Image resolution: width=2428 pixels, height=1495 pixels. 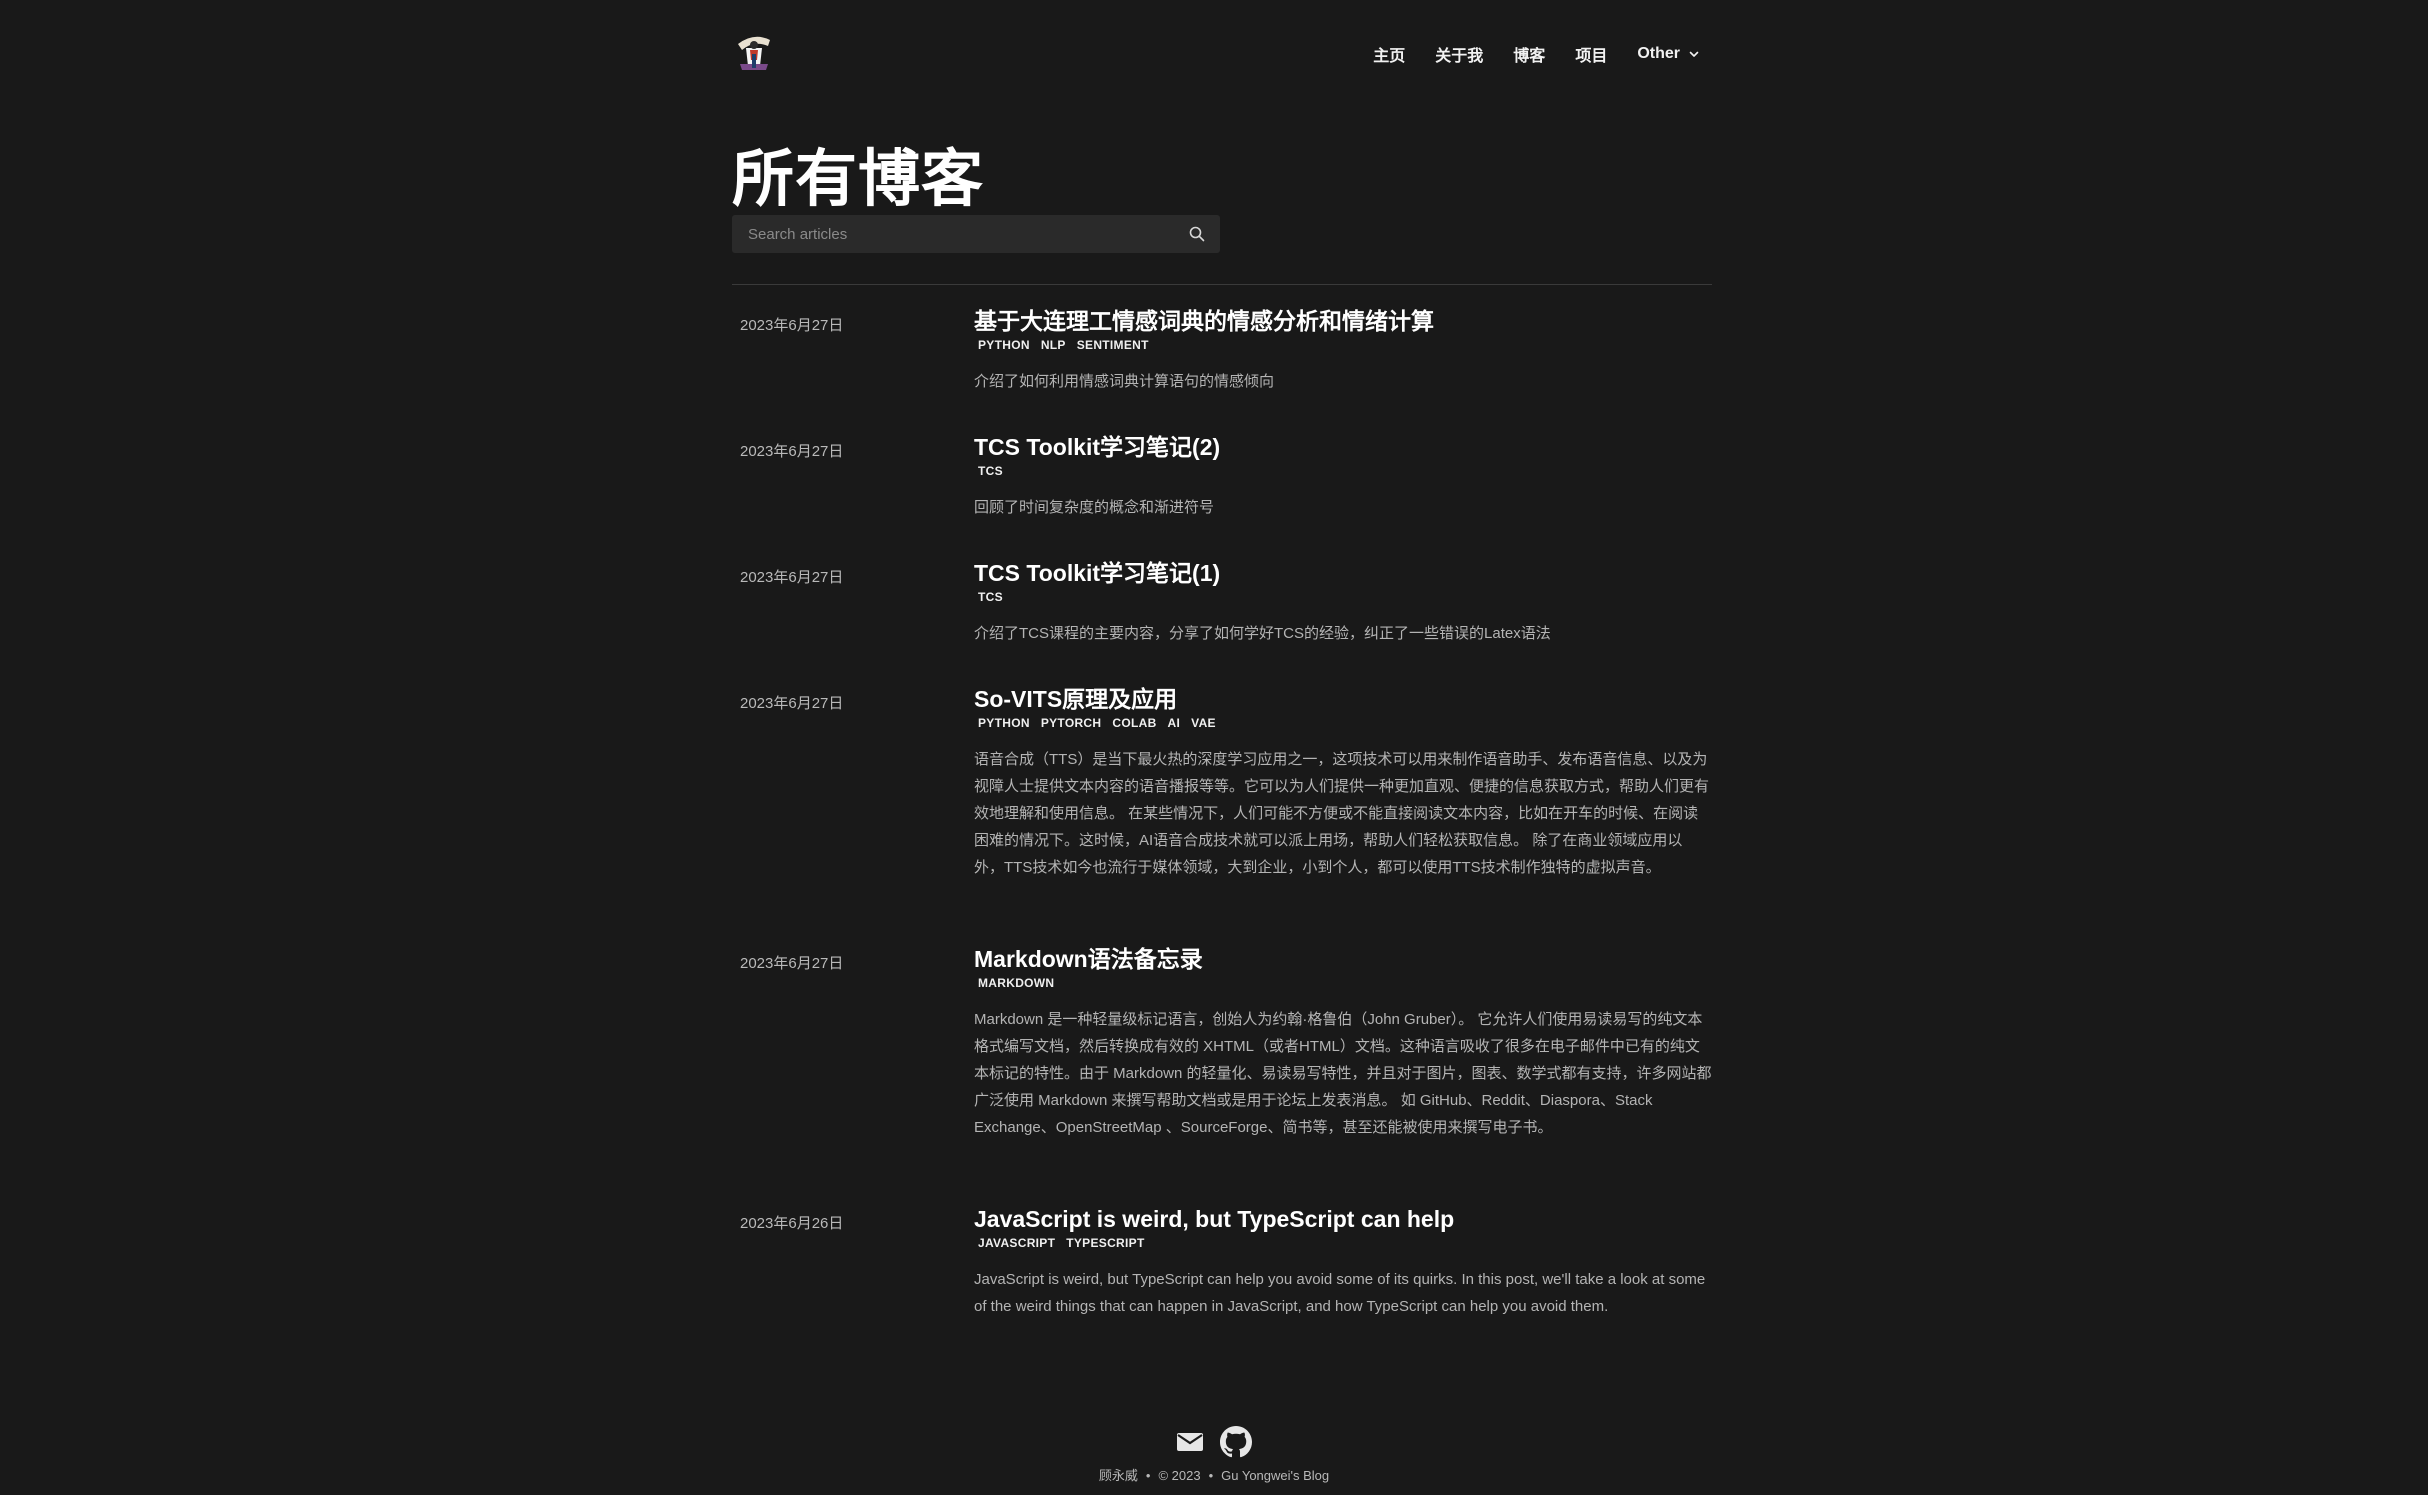 I want to click on footer-author: 顾永威, so click(x=1118, y=1475).